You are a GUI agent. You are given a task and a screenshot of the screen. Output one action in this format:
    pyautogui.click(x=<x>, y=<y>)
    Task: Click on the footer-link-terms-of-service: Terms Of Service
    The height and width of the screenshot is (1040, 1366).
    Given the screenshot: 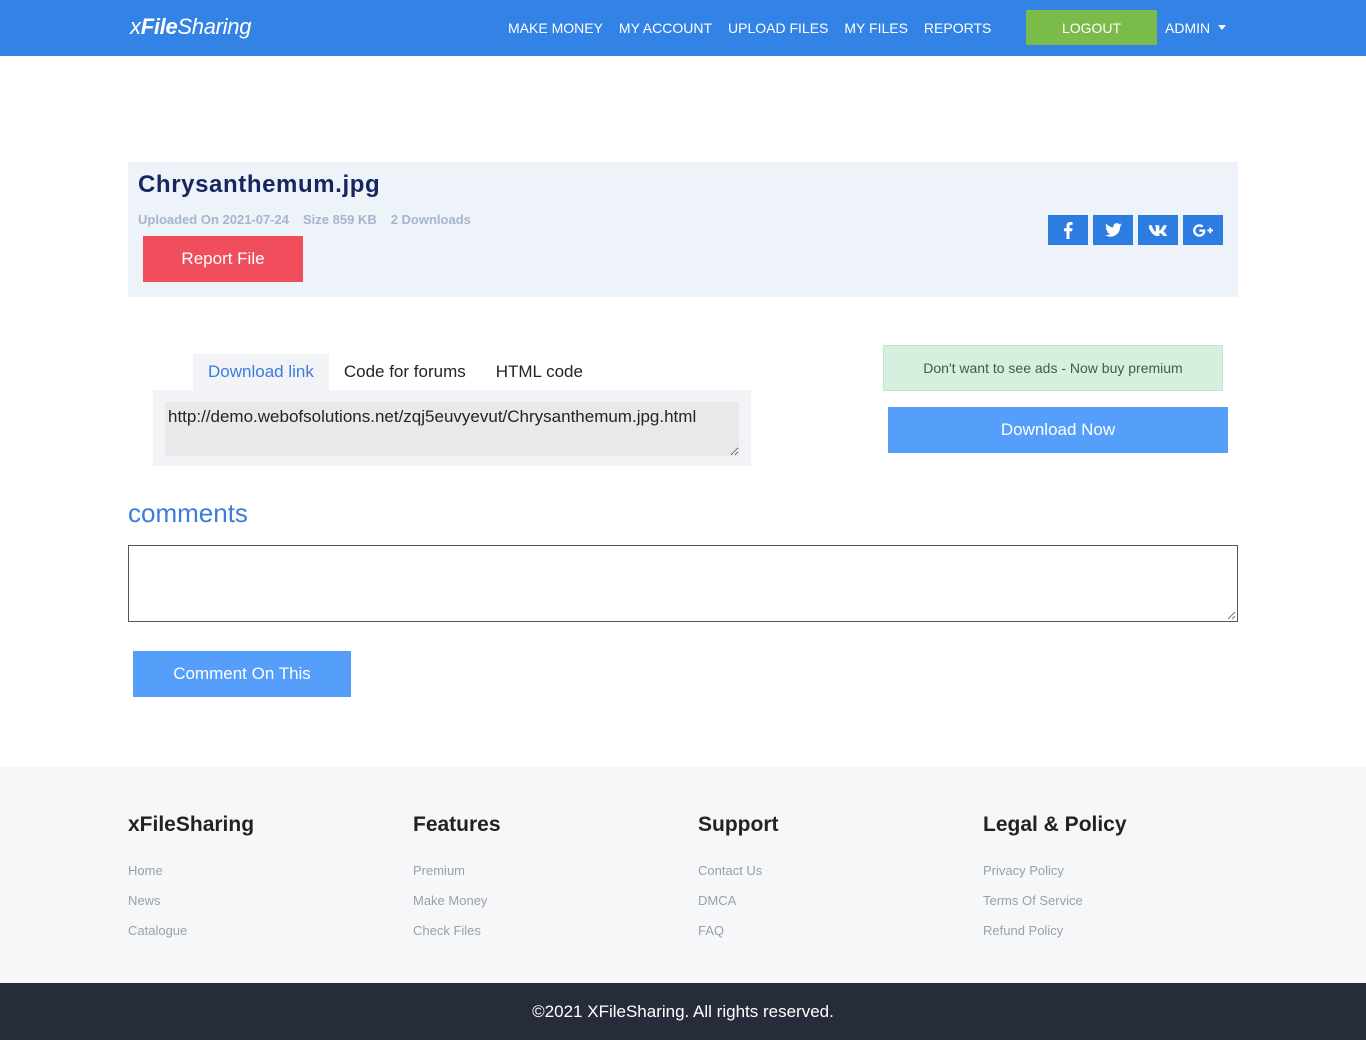 What is the action you would take?
    pyautogui.click(x=1055, y=901)
    